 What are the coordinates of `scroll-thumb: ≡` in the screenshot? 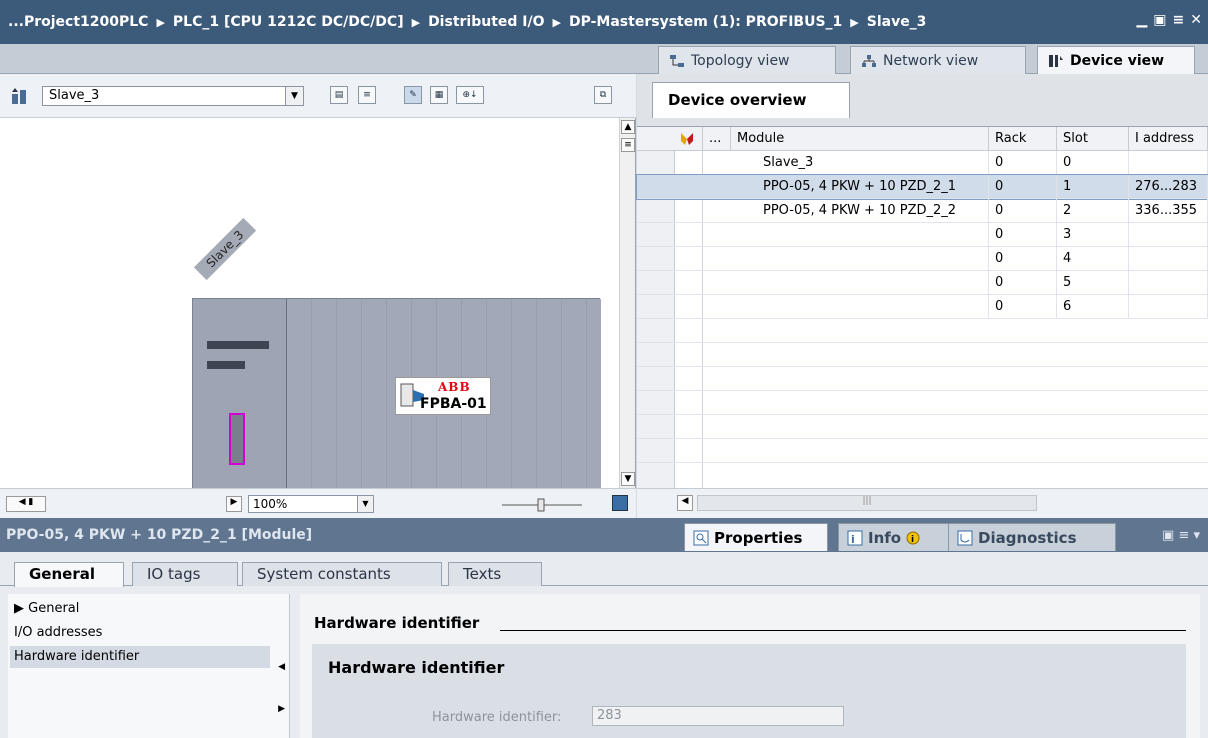 It's located at (628, 145).